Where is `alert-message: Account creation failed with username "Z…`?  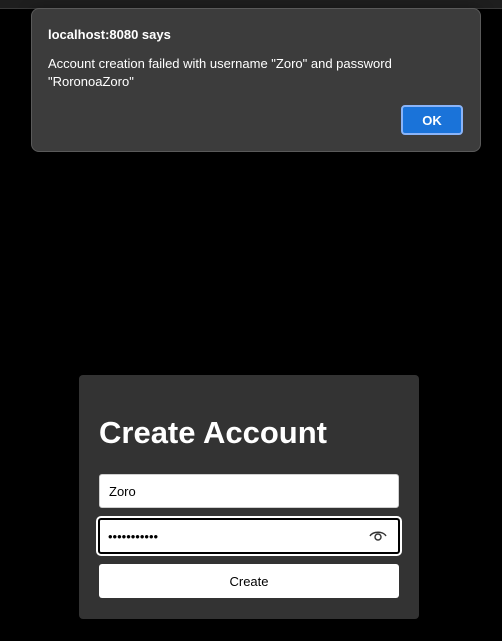 alert-message: Account creation failed with username "Z… is located at coordinates (220, 72).